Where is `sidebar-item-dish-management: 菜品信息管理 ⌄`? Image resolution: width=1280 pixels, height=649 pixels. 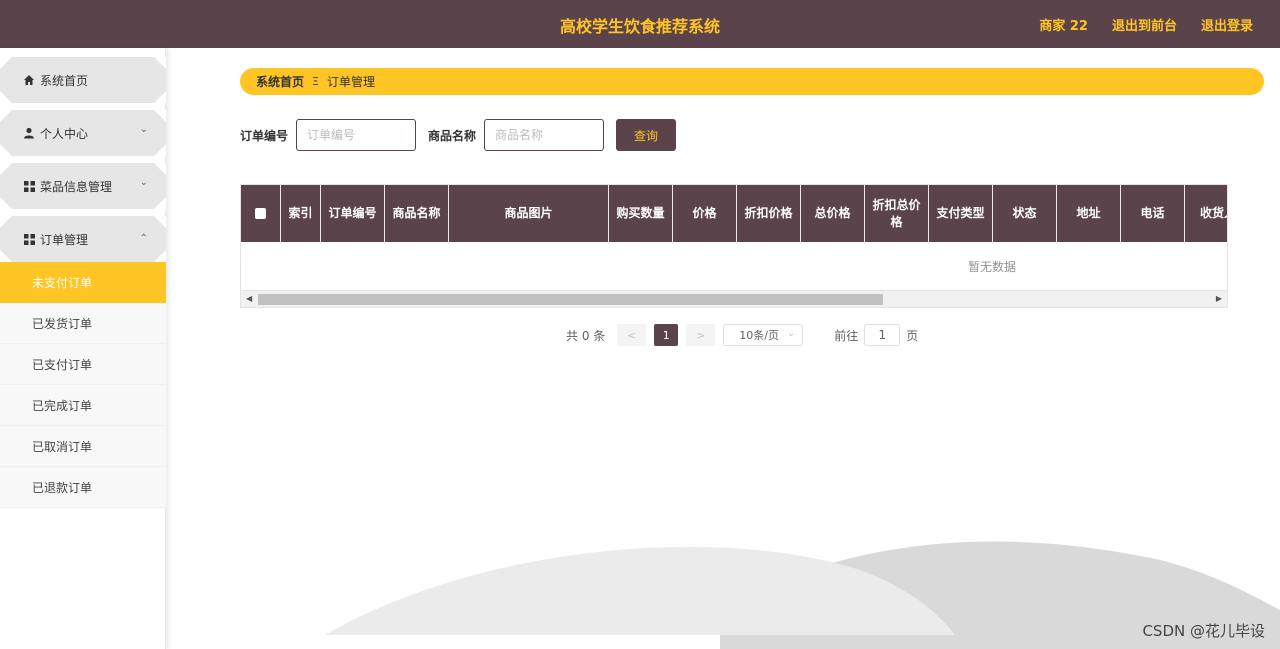
sidebar-item-dish-management: 菜品信息管理 ⌄ is located at coordinates (83, 186).